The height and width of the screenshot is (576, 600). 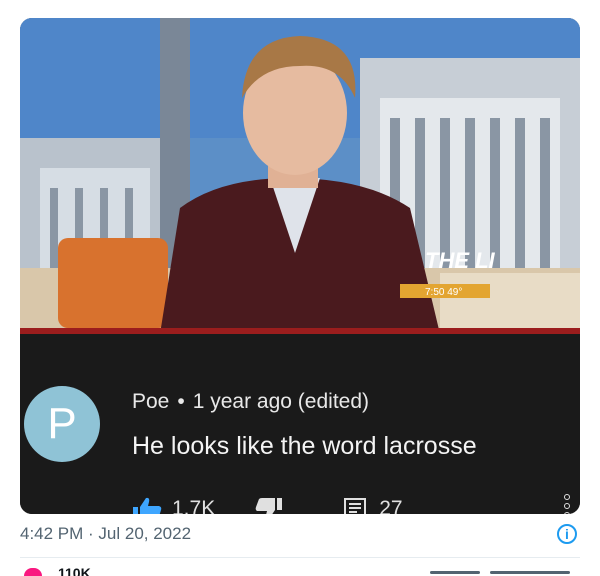 What do you see at coordinates (460, 260) in the screenshot?
I see `station-logo: THE LI` at bounding box center [460, 260].